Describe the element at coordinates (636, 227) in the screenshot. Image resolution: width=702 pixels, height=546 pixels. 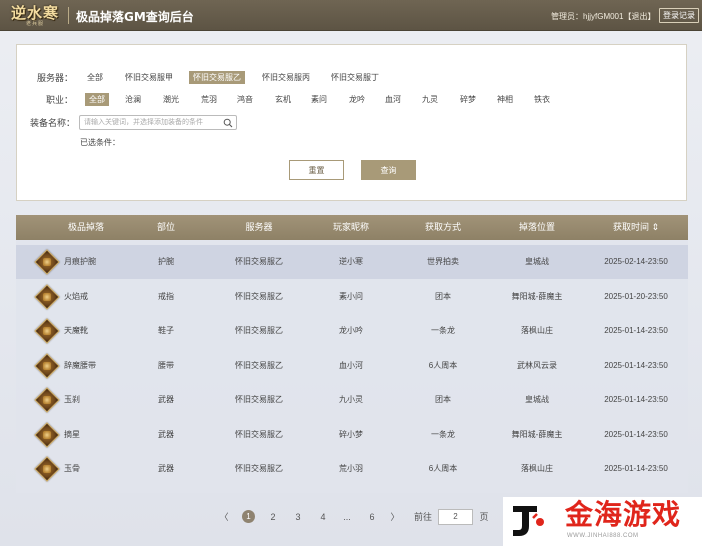
I see `column-header-time-sort: 获取时间 ⇕` at that location.